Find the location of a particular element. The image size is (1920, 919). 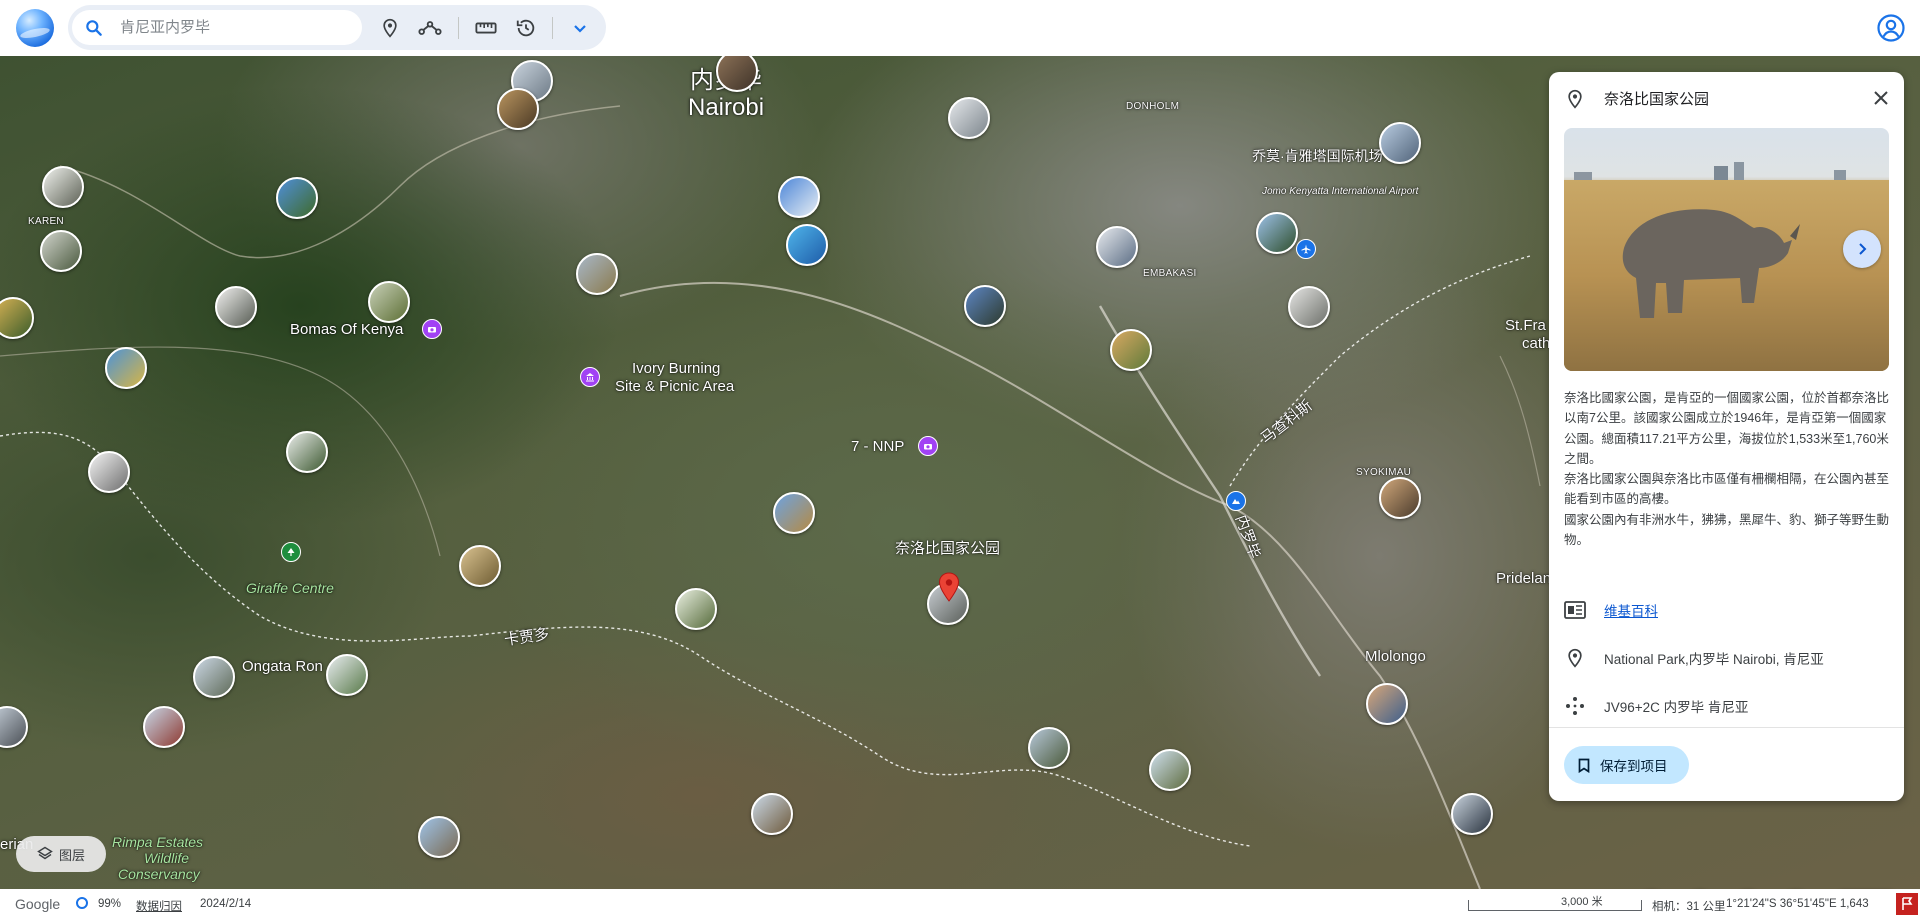

wikipedia-link: 维基百科 is located at coordinates (1631, 610).